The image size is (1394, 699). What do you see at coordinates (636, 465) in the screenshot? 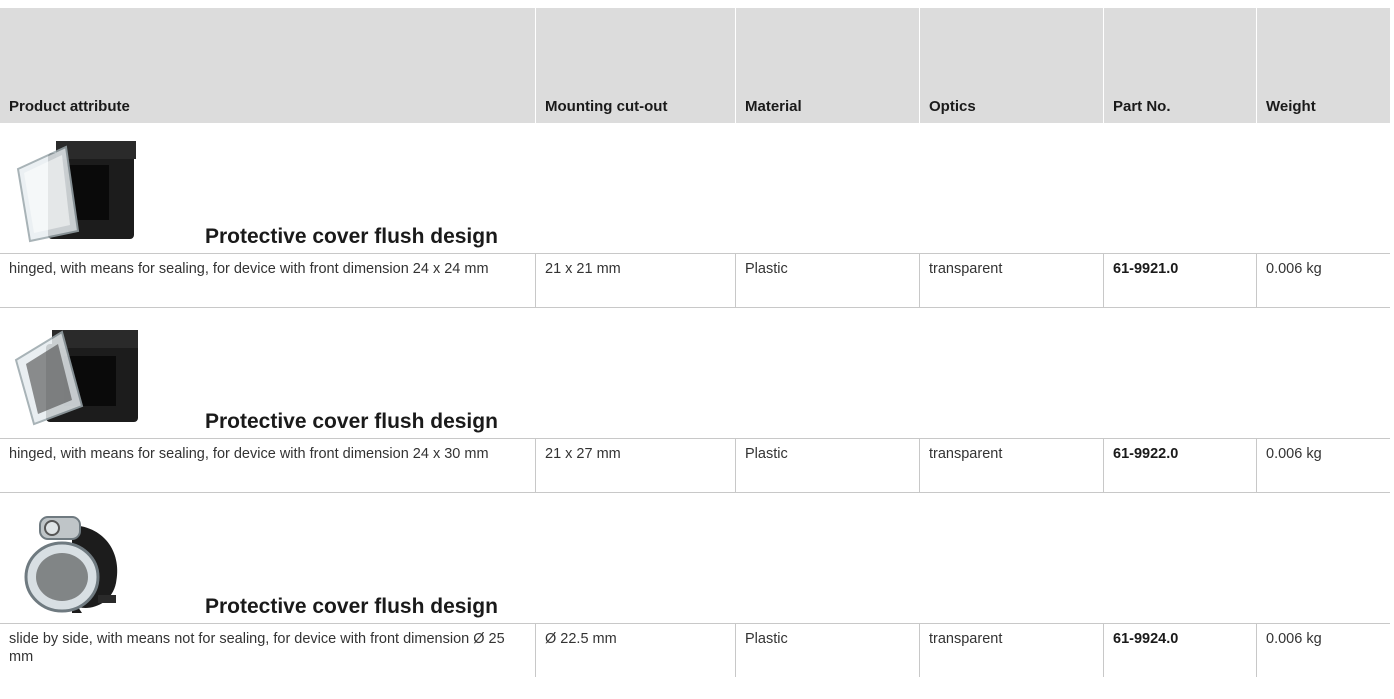
I see `cell-cutout: 21 x 27 mm` at bounding box center [636, 465].